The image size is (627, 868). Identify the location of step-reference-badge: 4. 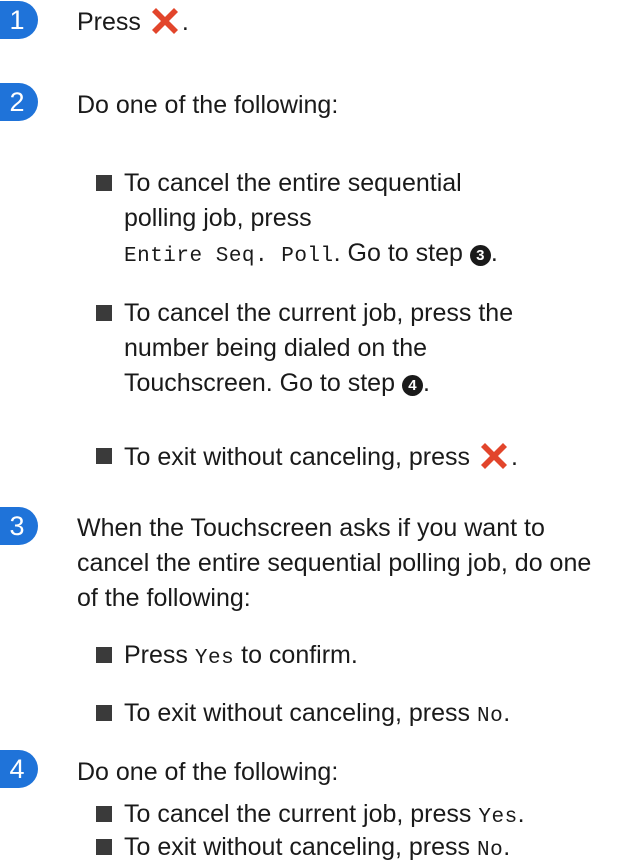
(412, 385).